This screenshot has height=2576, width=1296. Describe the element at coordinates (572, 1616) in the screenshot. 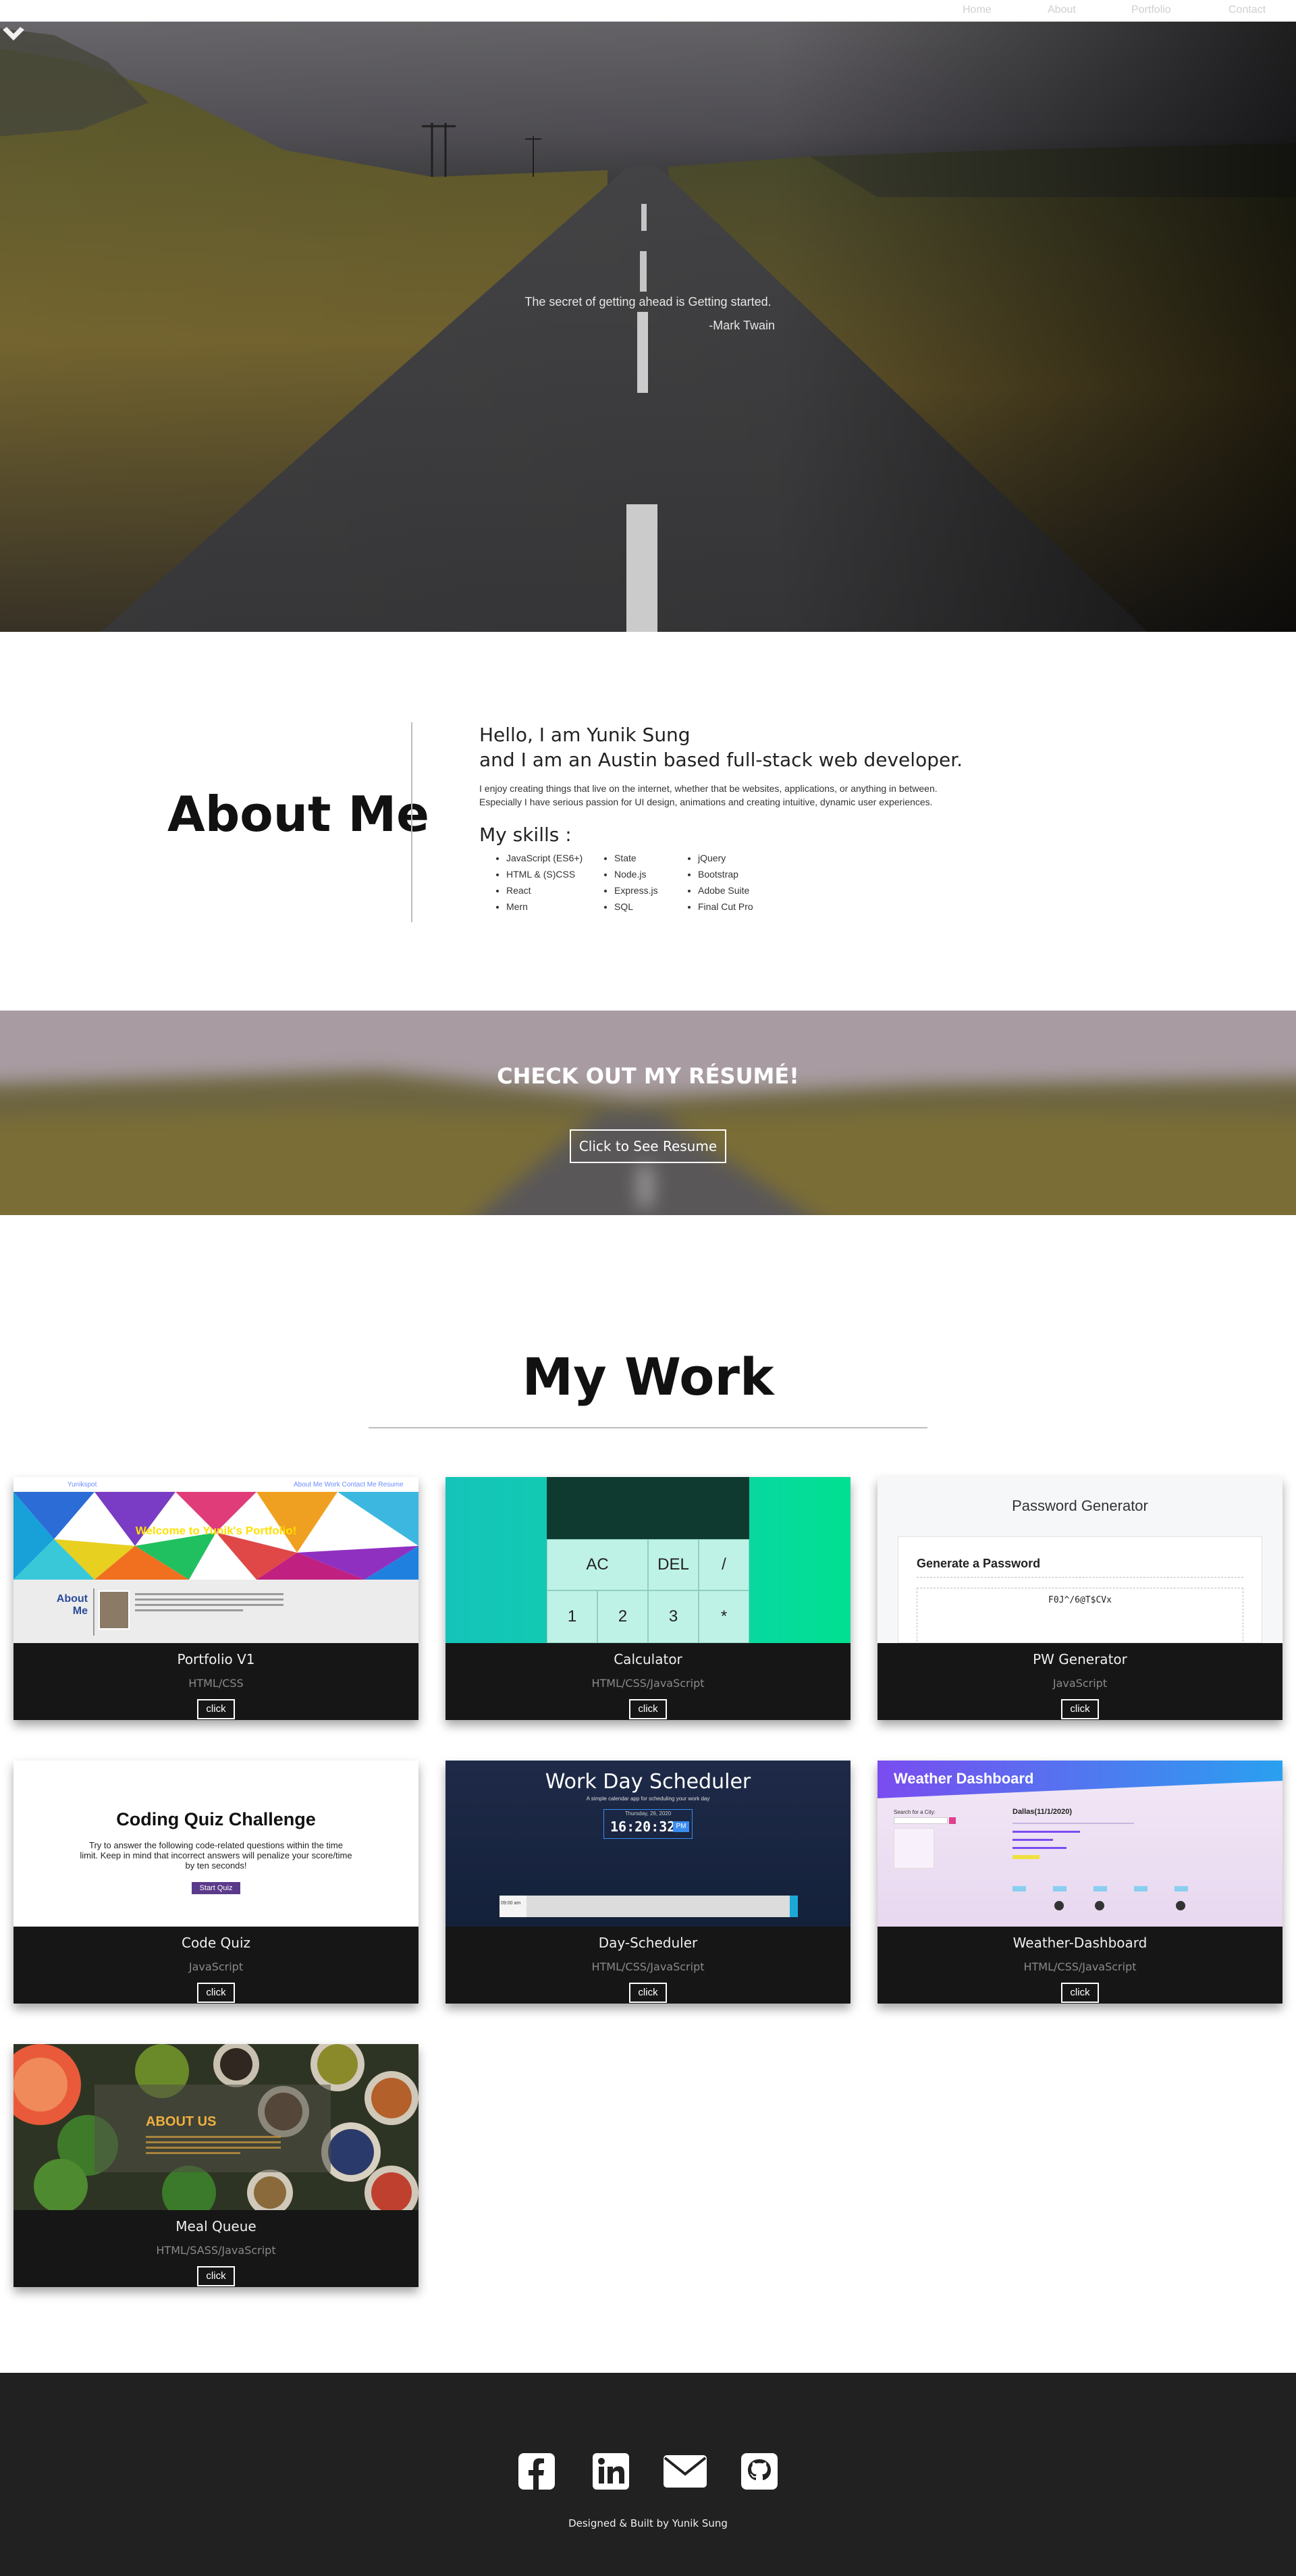

I see `calc-key-1: 1` at that location.